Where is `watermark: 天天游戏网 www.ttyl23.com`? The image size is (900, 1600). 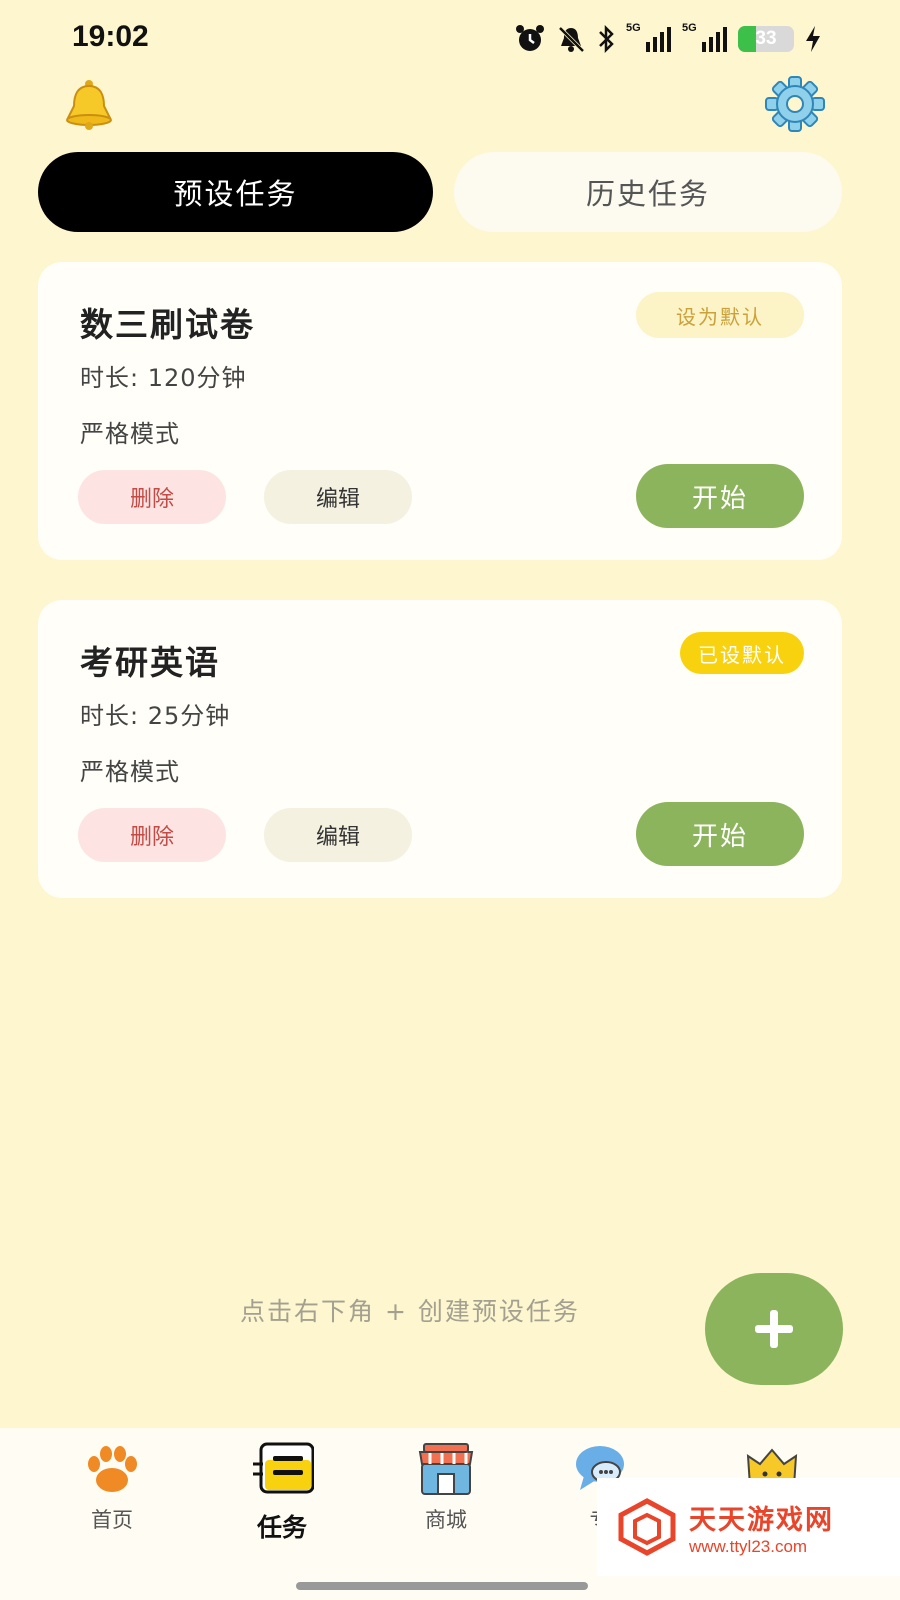 watermark: 天天游戏网 www.ttyl23.com is located at coordinates (748, 1527).